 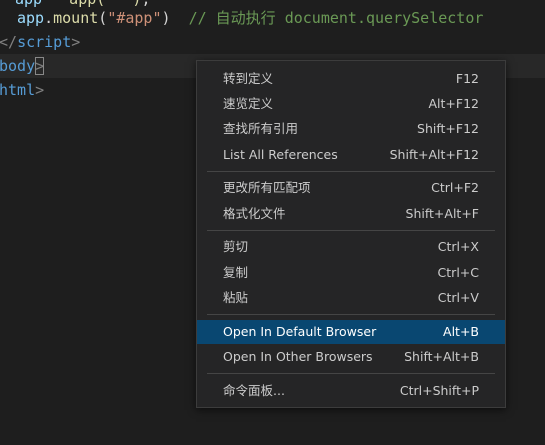 What do you see at coordinates (351, 155) in the screenshot?
I see `menu-item-list-all-references: List All References Shift+Alt+F12` at bounding box center [351, 155].